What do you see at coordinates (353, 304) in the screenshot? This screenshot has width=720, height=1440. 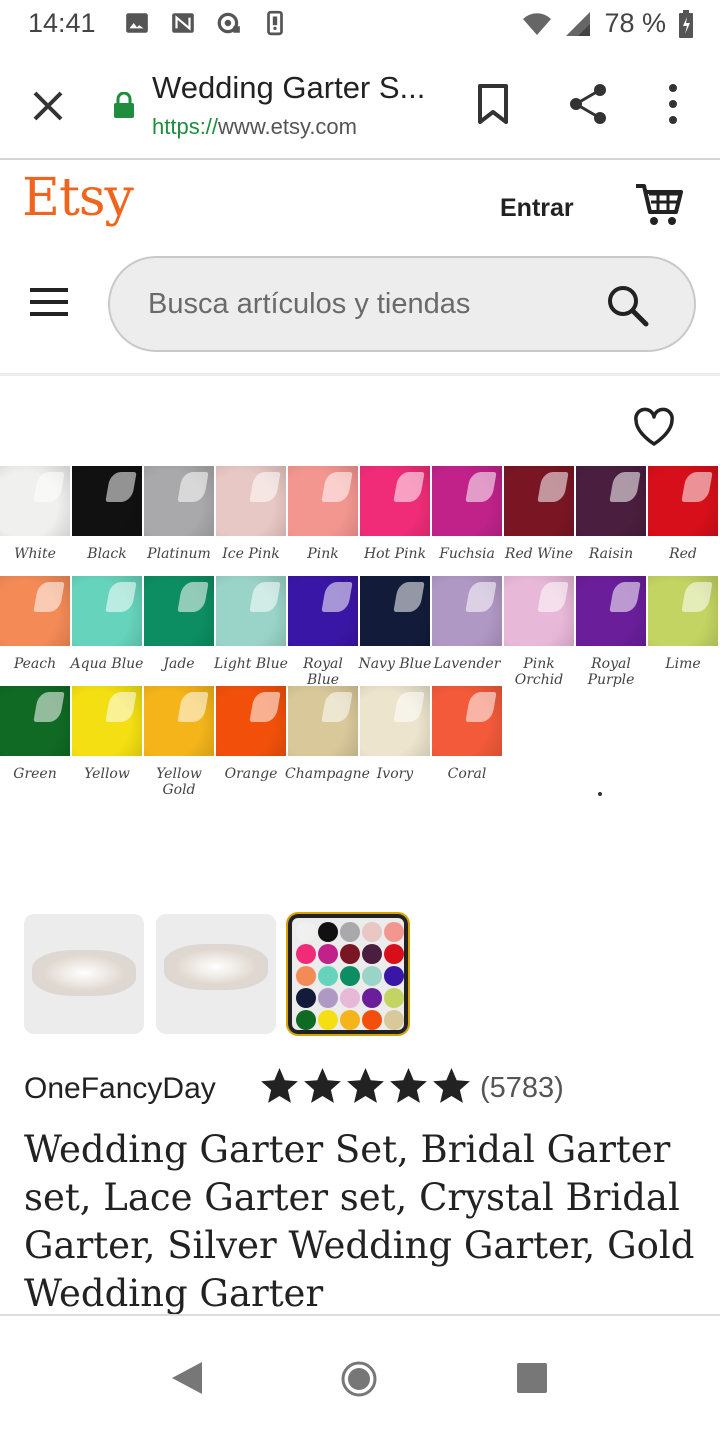 I see `search-input` at bounding box center [353, 304].